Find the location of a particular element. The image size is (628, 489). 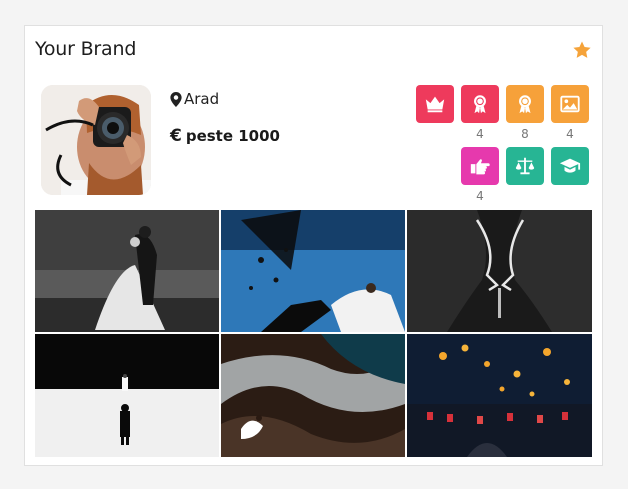

image-icon is located at coordinates (570, 104).